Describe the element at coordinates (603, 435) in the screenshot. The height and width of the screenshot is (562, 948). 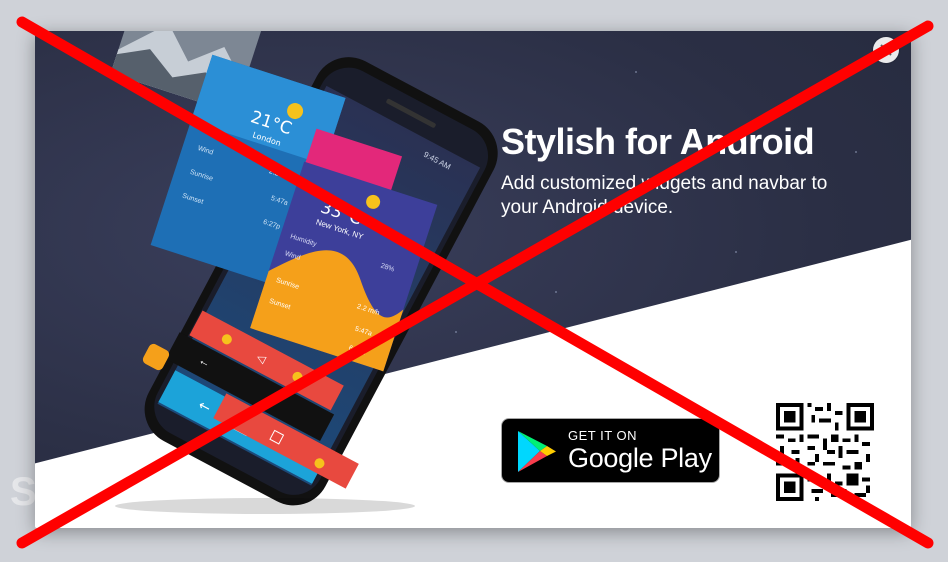
I see `badge-small-text: GET IT ON` at that location.